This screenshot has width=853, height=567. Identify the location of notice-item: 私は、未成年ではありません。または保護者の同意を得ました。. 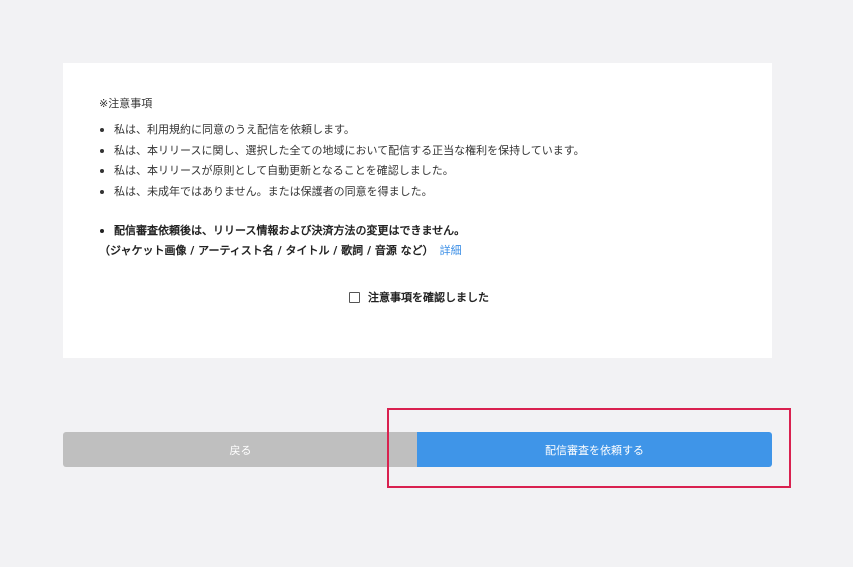
(342, 192).